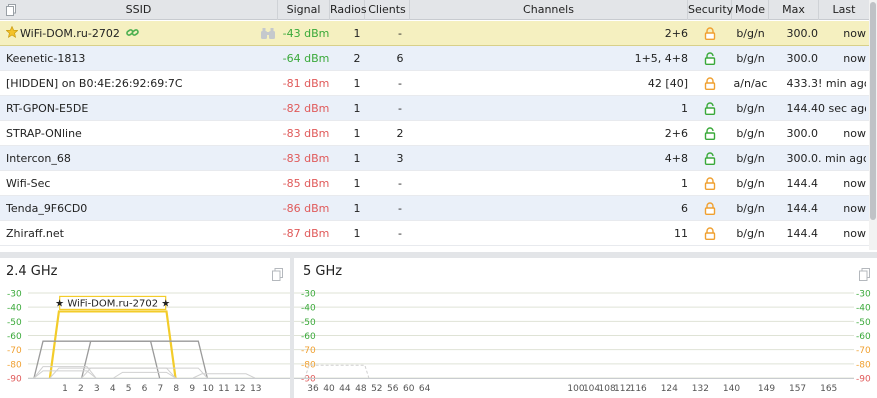  What do you see at coordinates (828, 389) in the screenshot?
I see `x-tick-label: 165` at bounding box center [828, 389].